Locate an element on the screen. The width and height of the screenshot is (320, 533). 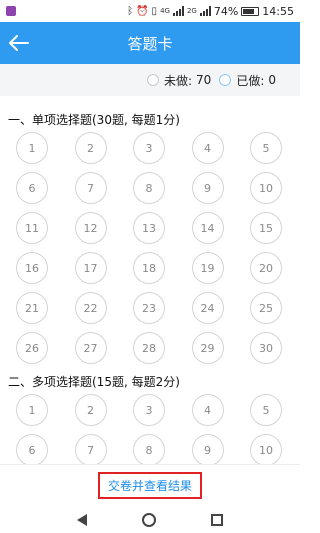
battery-percent: 74% is located at coordinates (226, 11).